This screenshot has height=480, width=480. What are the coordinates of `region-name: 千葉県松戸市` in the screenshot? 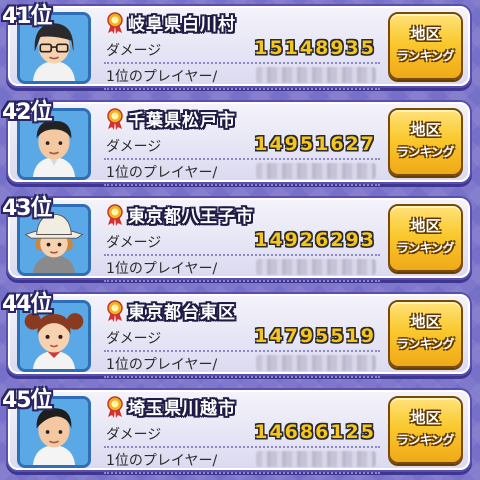 It's located at (182, 121).